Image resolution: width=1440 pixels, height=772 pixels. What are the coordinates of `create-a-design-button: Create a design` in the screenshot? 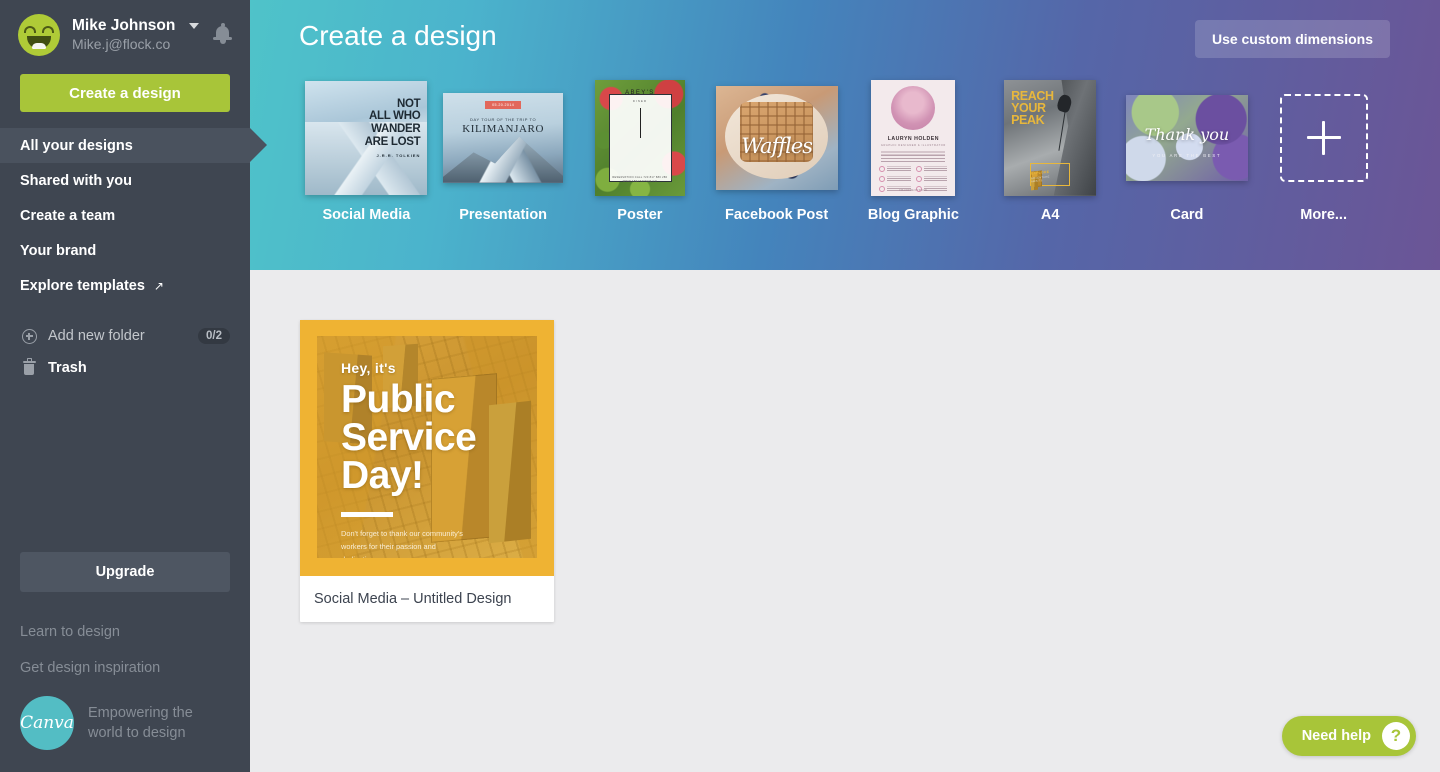 It's located at (125, 93).